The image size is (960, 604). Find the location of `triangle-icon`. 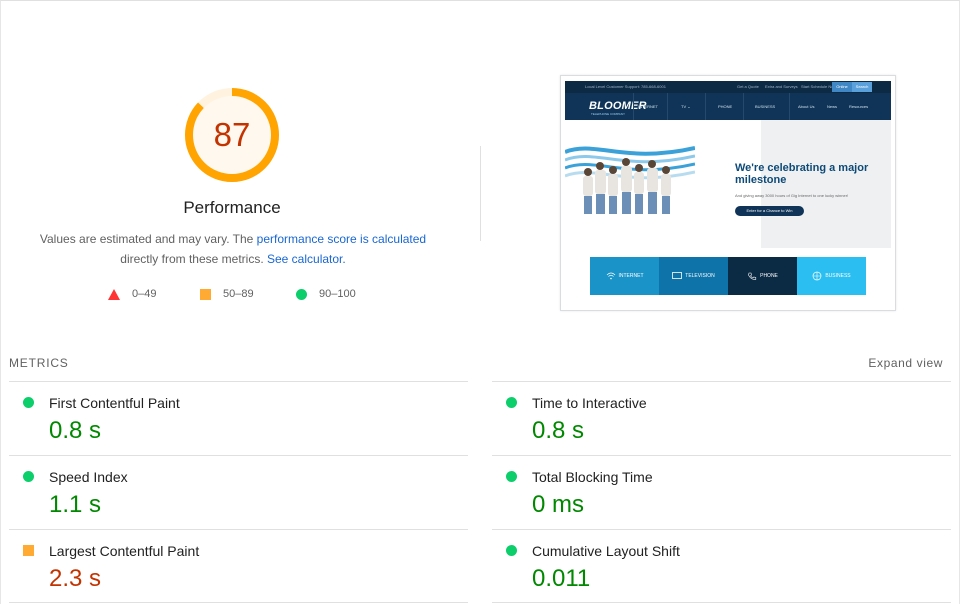

triangle-icon is located at coordinates (114, 294).